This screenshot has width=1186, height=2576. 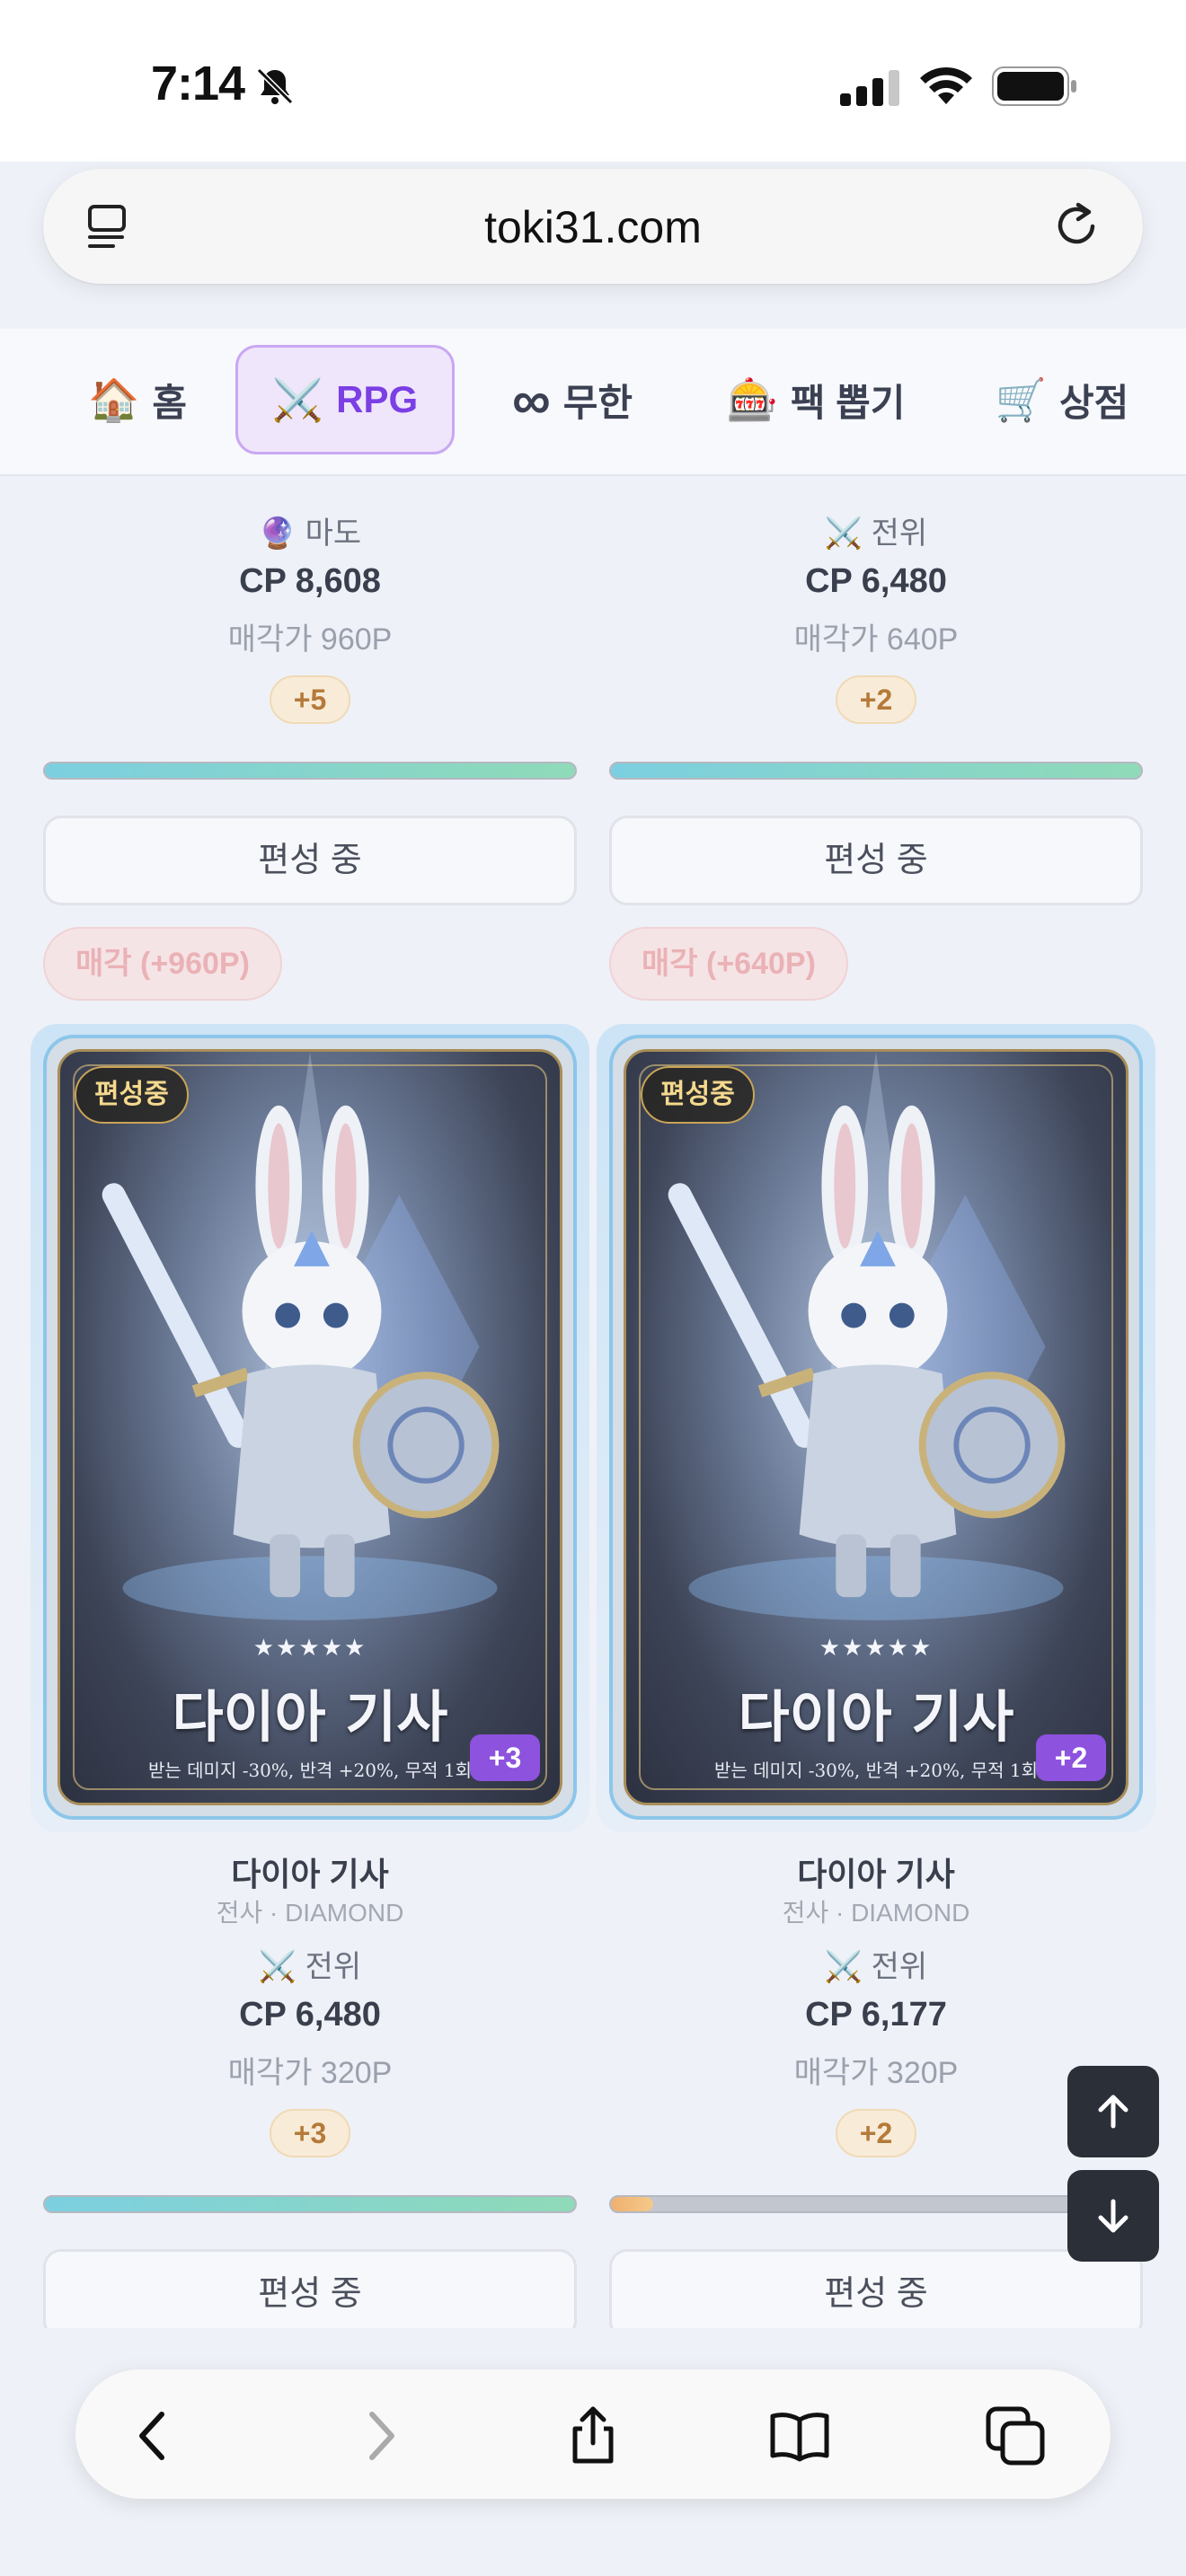 I want to click on forward-icon, so click(x=379, y=2436).